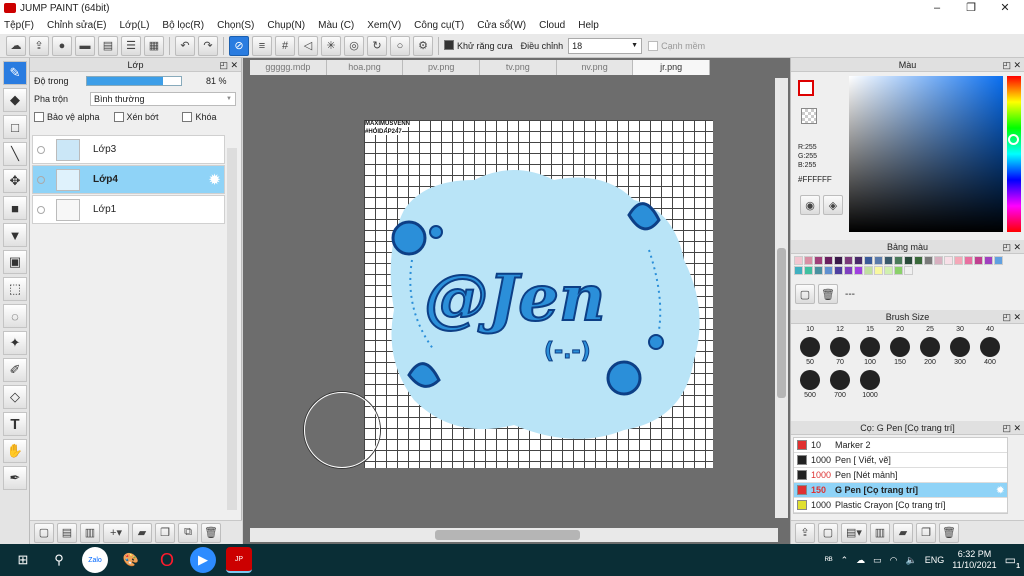 The width and height of the screenshot is (1024, 576). What do you see at coordinates (990, 329) in the screenshot?
I see `size-label: 40` at bounding box center [990, 329].